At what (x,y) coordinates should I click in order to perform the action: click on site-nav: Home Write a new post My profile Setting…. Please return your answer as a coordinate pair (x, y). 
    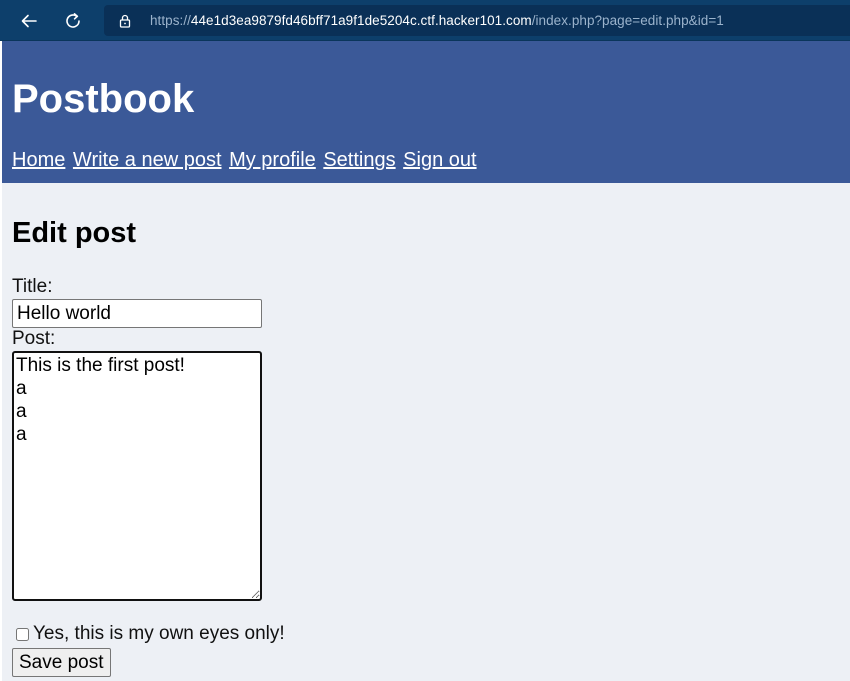
    Looking at the image, I should click on (245, 160).